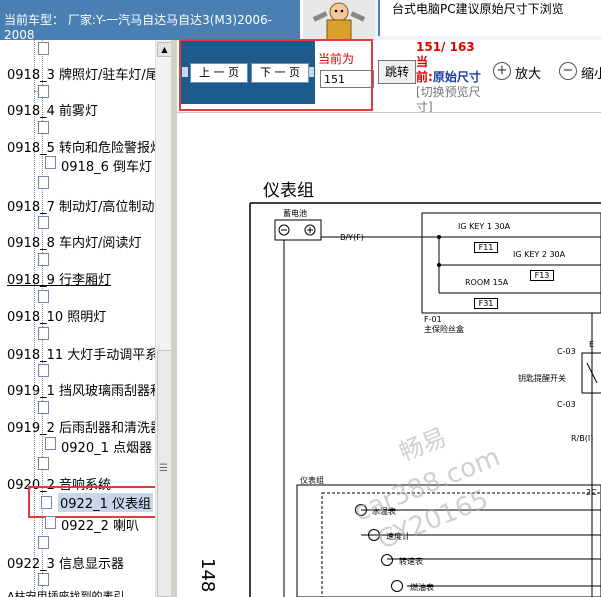  I want to click on mechanic-icon, so click(339, 21).